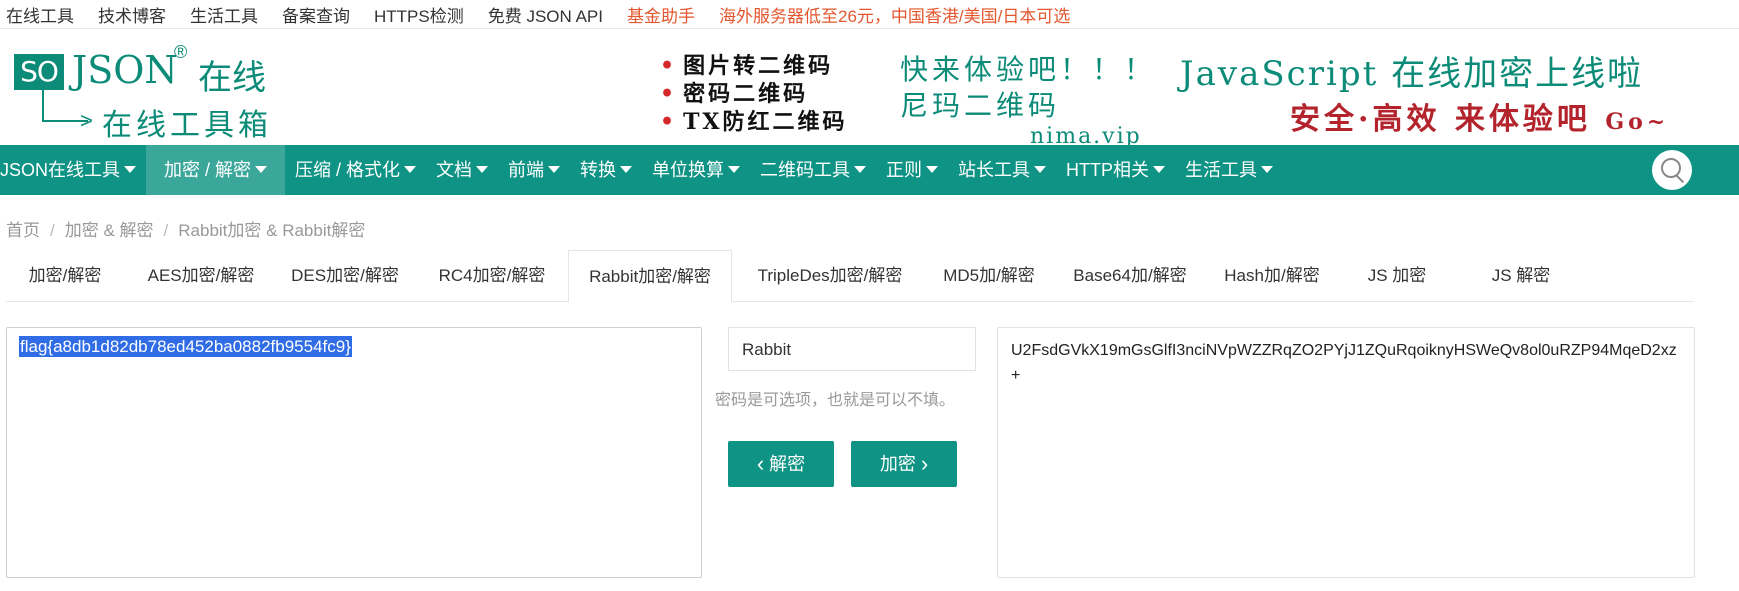 This screenshot has height=591, width=1739. I want to click on top-link-json-api: 免费 JSON API, so click(545, 14).